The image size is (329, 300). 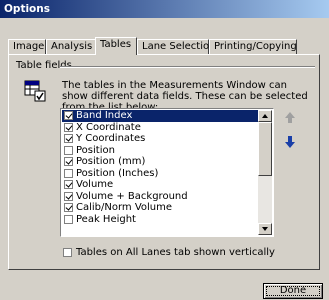 What do you see at coordinates (175, 252) in the screenshot?
I see `vertical-tables-label: Tables on All Lanes tab shown vertically` at bounding box center [175, 252].